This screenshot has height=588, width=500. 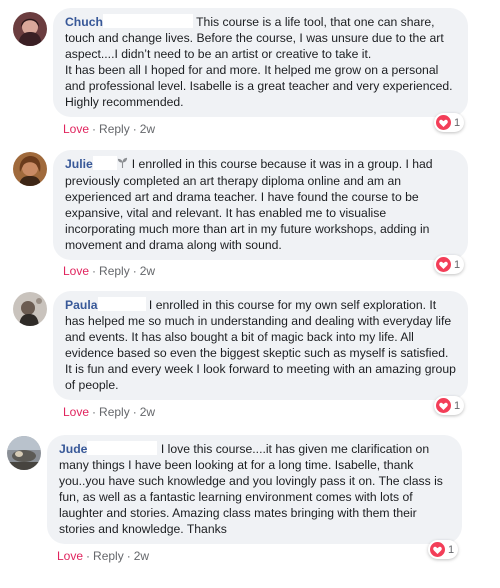 I want to click on sprout-icon, so click(x=122, y=165).